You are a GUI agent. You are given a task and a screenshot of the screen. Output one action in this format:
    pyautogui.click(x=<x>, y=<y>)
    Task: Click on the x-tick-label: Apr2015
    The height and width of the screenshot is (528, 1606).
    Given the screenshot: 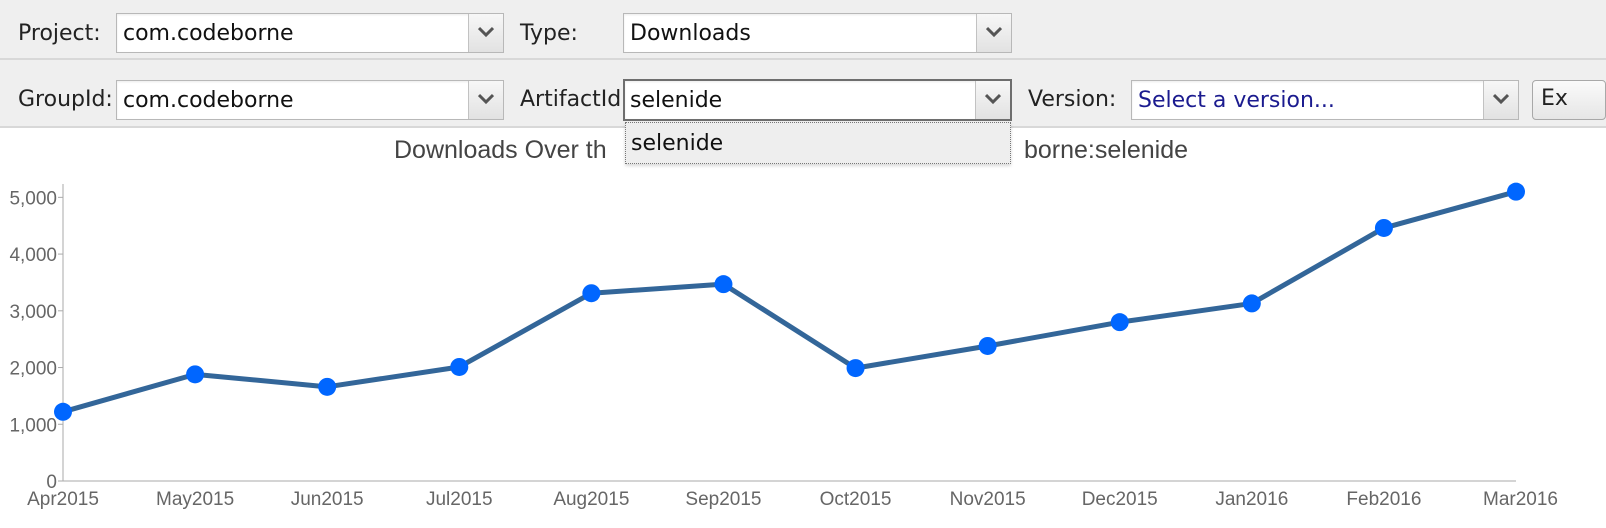 What is the action you would take?
    pyautogui.click(x=63, y=499)
    